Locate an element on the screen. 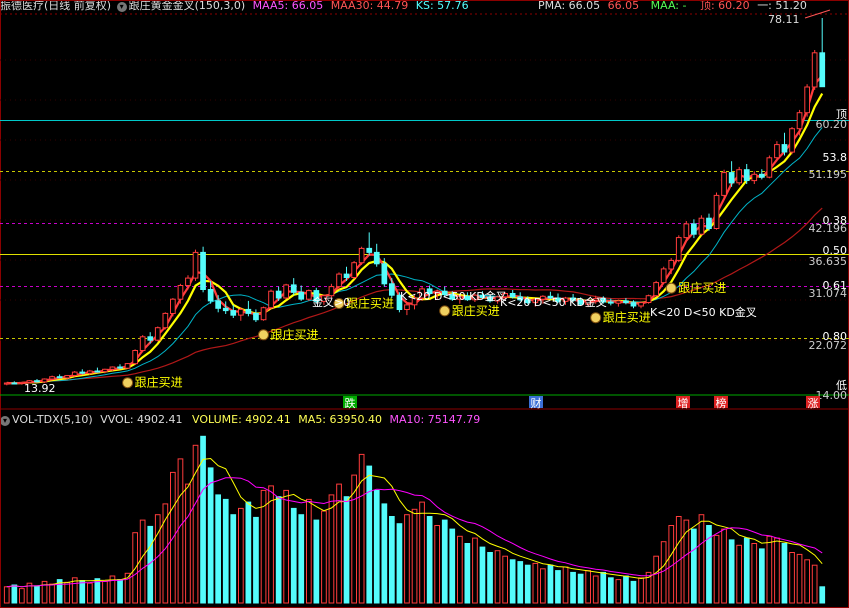  right-axis-label: 36.635 is located at coordinates (828, 261).